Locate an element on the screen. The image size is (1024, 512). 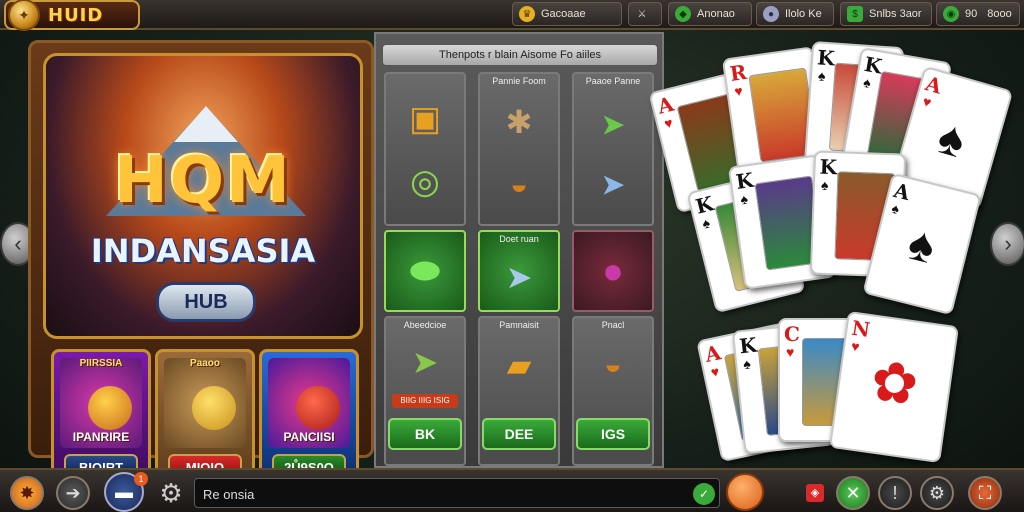
silver-fish-icon: ➤ is located at coordinates (519, 277).